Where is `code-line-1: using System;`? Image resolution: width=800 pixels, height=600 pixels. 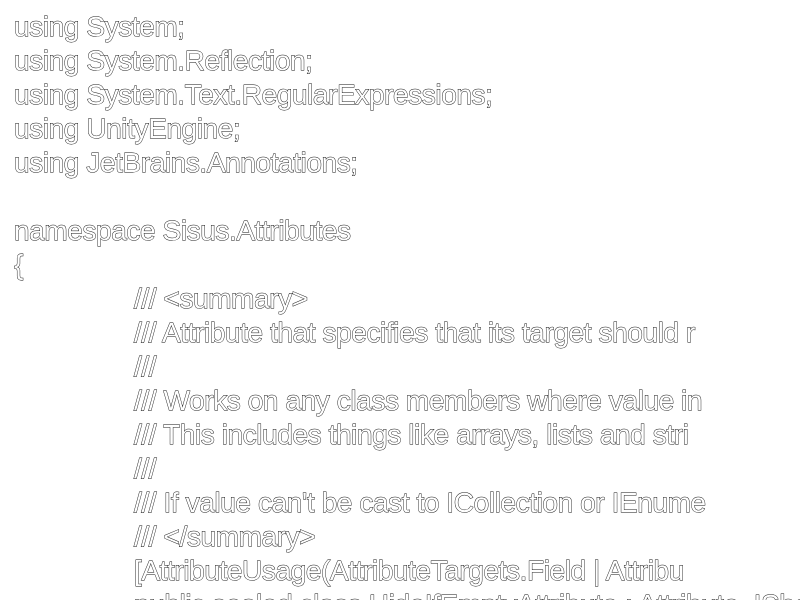
code-line-1: using System; is located at coordinates (100, 27).